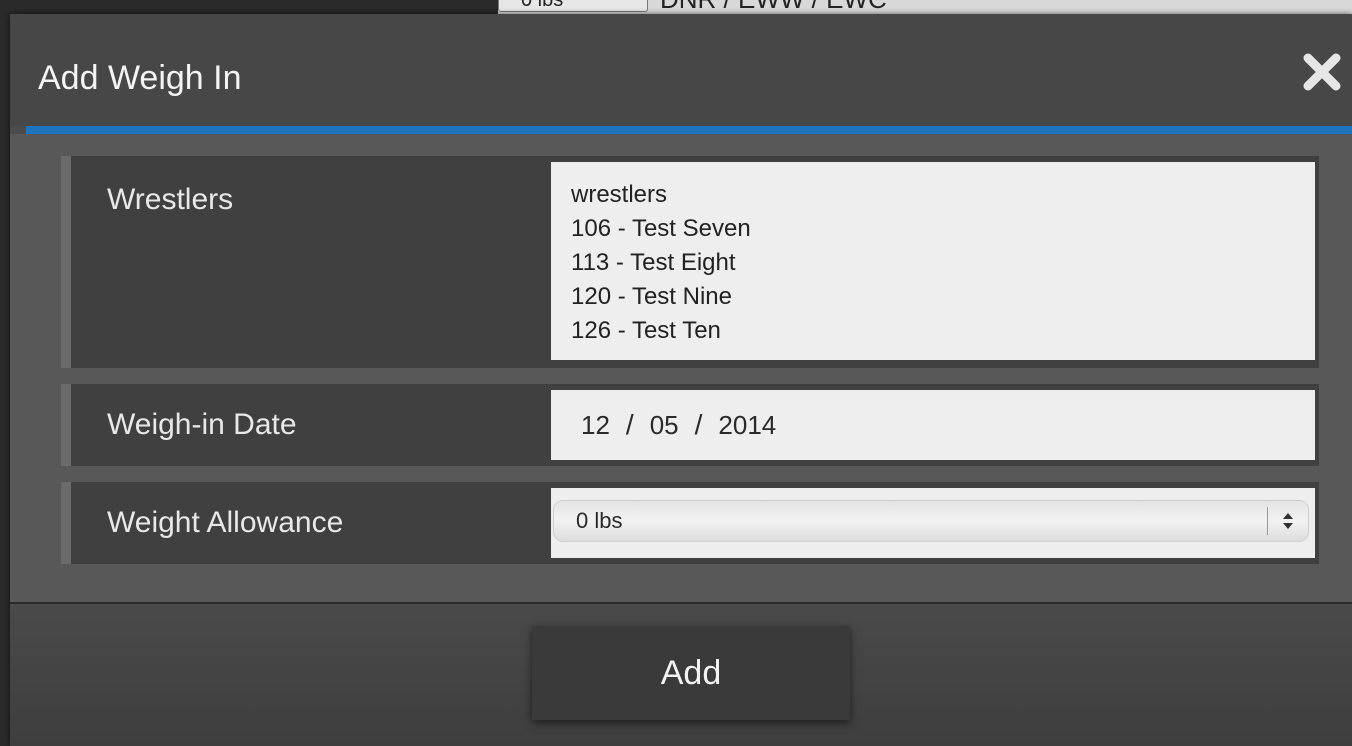 The height and width of the screenshot is (746, 1352). I want to click on close-icon, so click(1322, 72).